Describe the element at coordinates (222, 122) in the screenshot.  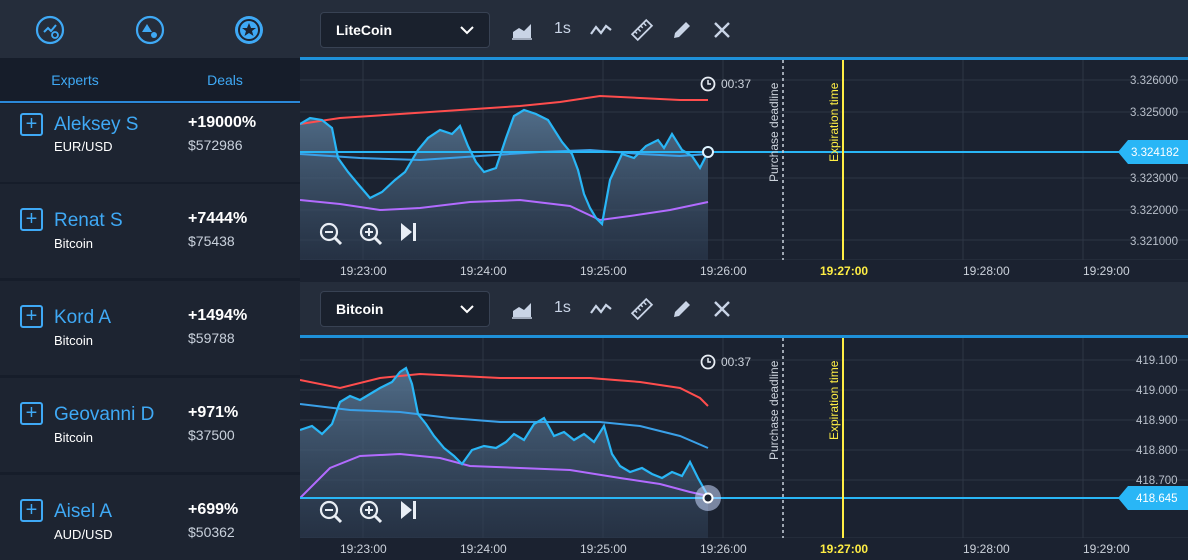
I see `expert-percent: +19000%` at that location.